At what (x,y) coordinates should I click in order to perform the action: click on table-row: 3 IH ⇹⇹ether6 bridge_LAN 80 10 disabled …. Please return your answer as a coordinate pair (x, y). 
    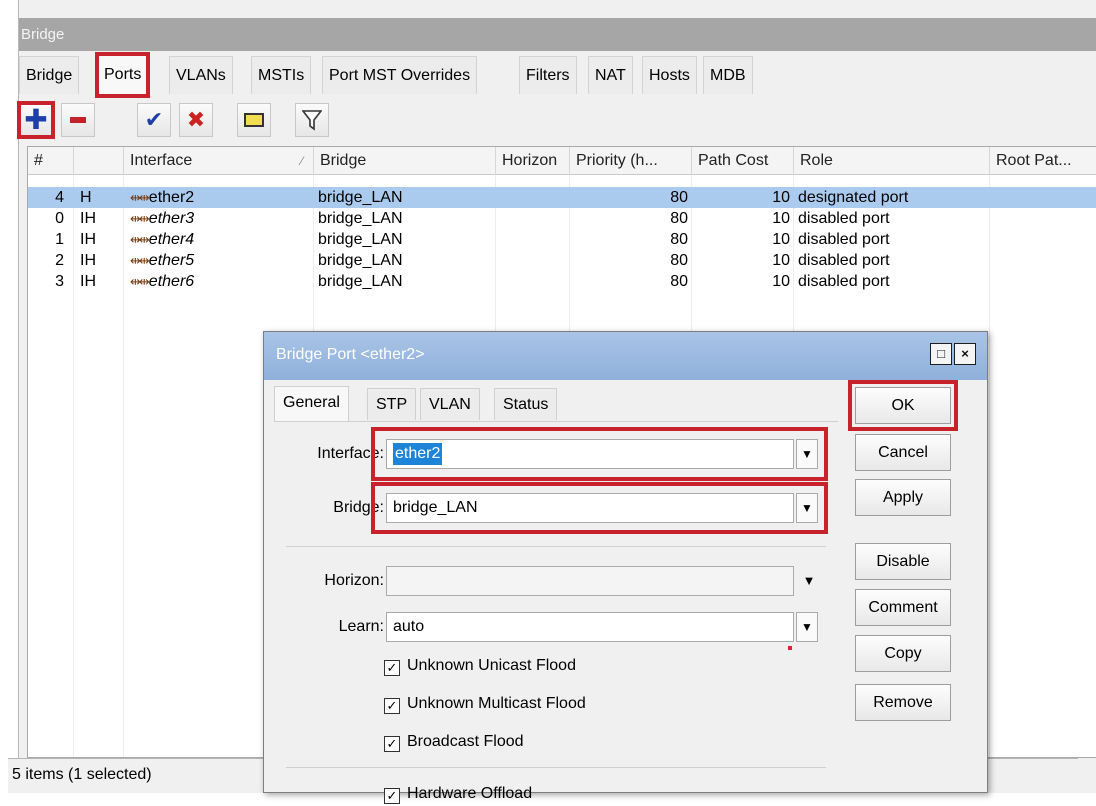
    Looking at the image, I should click on (562, 281).